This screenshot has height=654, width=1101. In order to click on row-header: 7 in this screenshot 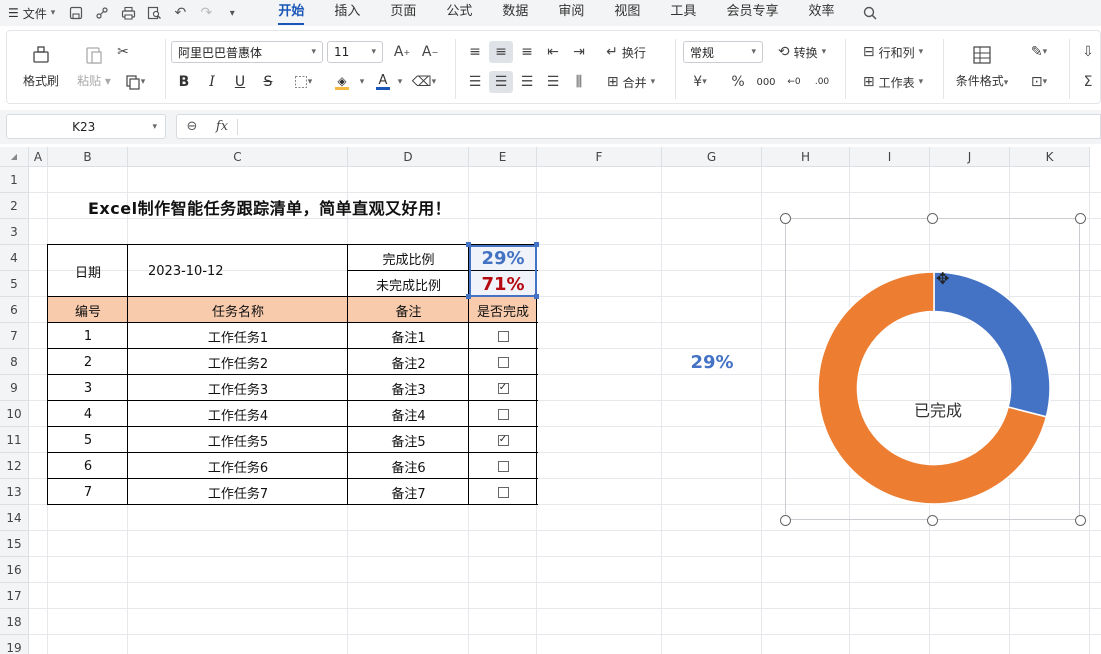, I will do `click(14, 336)`.